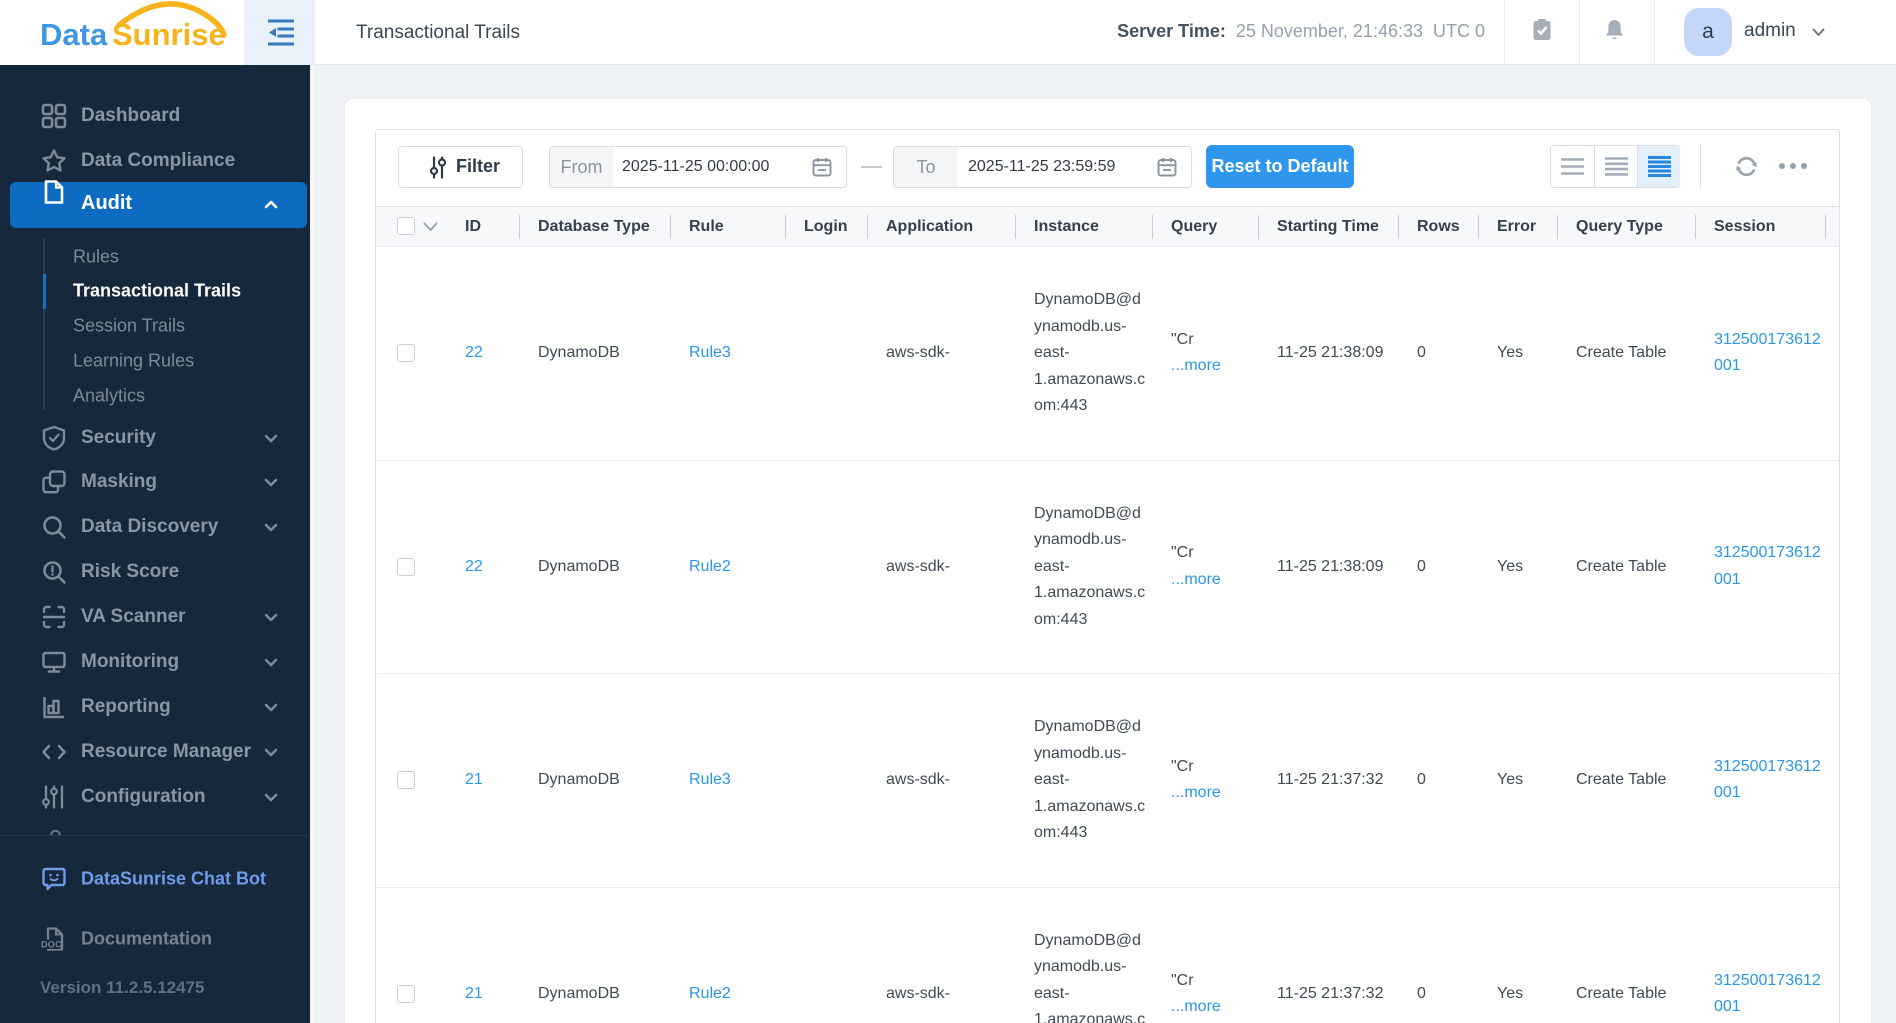 The width and height of the screenshot is (1896, 1023). Describe the element at coordinates (51, 944) in the screenshot. I see `svg-text: DOC` at that location.